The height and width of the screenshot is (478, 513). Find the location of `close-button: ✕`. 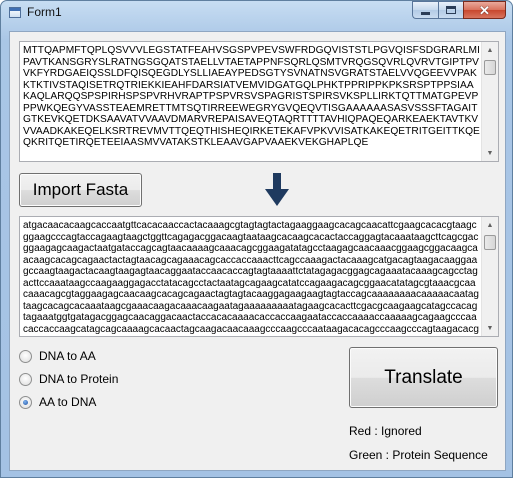

close-button: ✕ is located at coordinates (484, 10).